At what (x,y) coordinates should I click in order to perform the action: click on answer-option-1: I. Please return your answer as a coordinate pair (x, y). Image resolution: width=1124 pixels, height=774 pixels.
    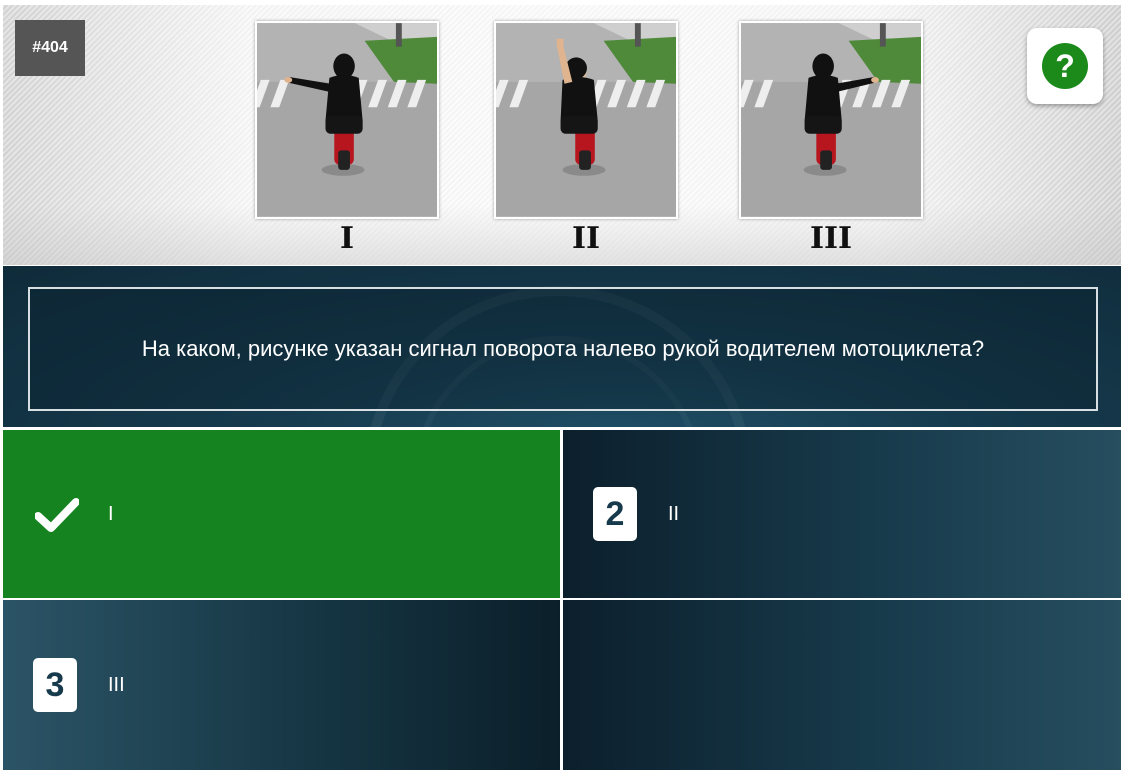
    Looking at the image, I should click on (281, 514).